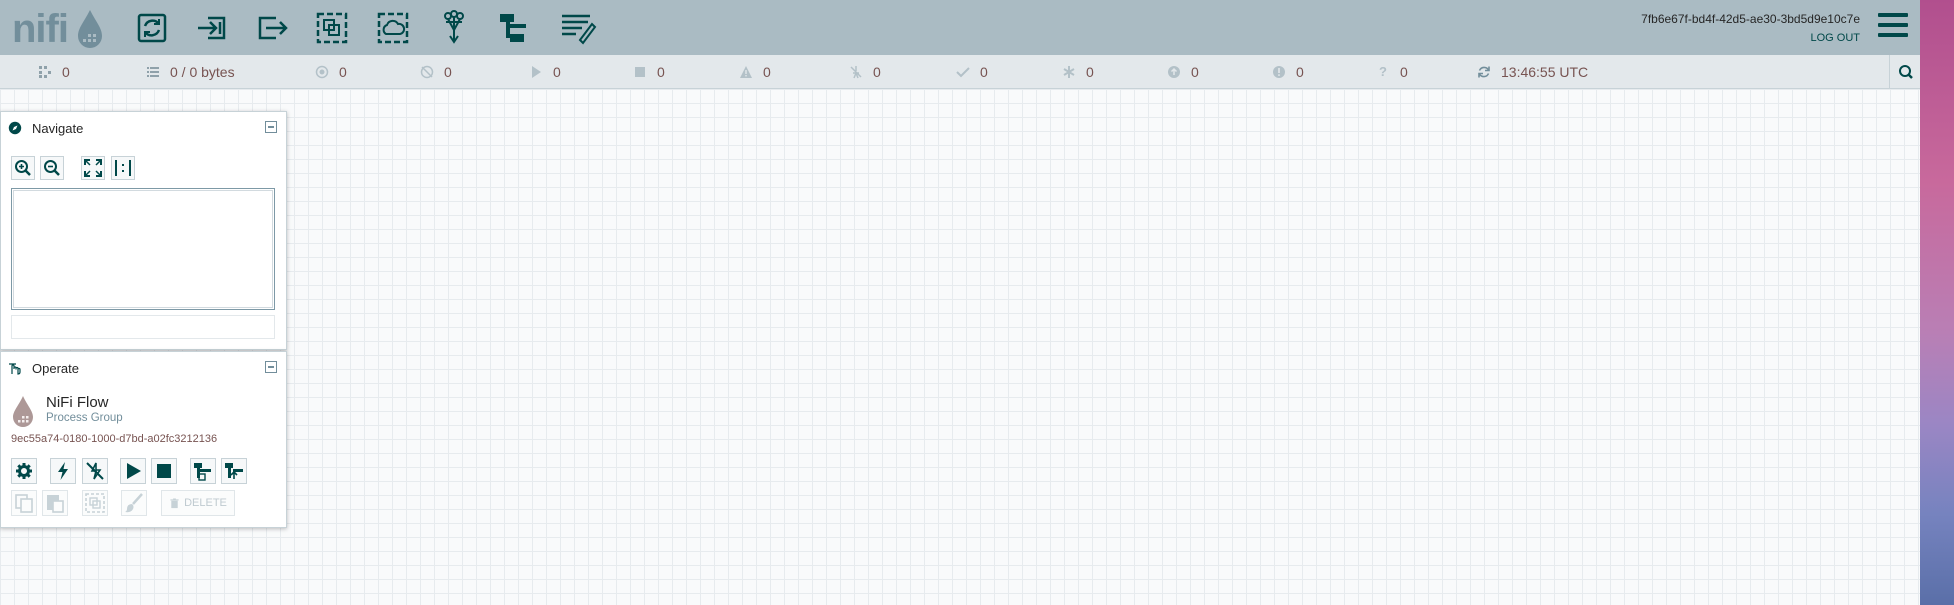 Image resolution: width=1954 pixels, height=605 pixels. What do you see at coordinates (1383, 71) in the screenshot?
I see `question-icon: ?` at bounding box center [1383, 71].